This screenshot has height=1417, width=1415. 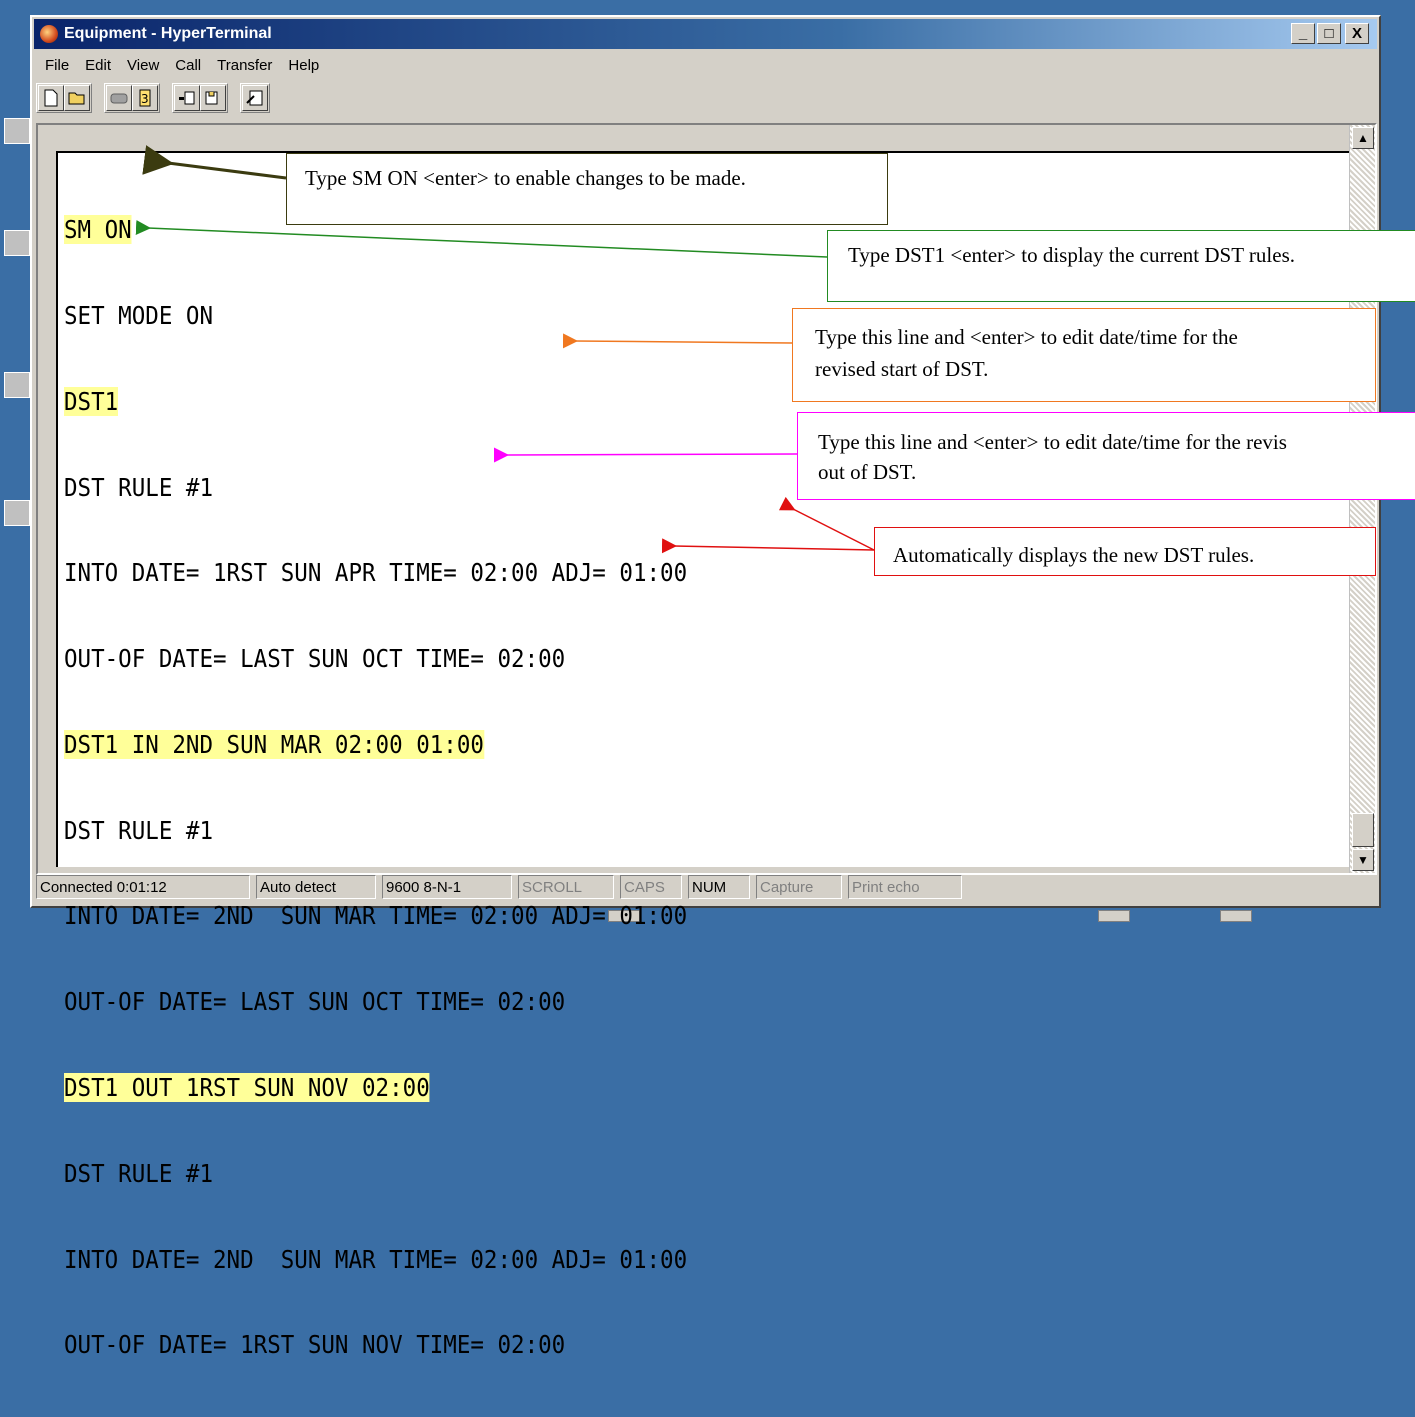 What do you see at coordinates (566, 887) in the screenshot?
I see `status-scroll: SCROLL` at bounding box center [566, 887].